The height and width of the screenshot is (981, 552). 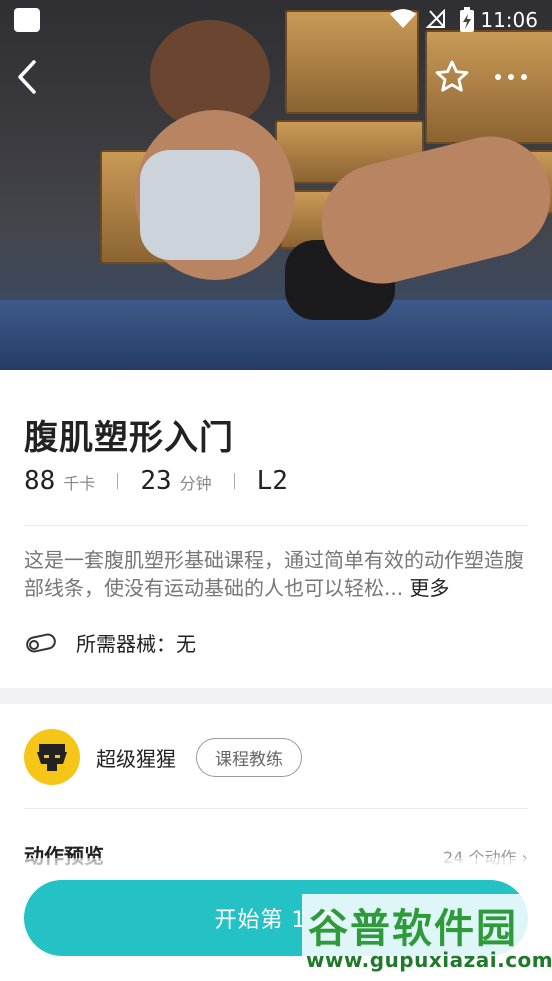 What do you see at coordinates (435, 18) in the screenshot?
I see `signal-icon` at bounding box center [435, 18].